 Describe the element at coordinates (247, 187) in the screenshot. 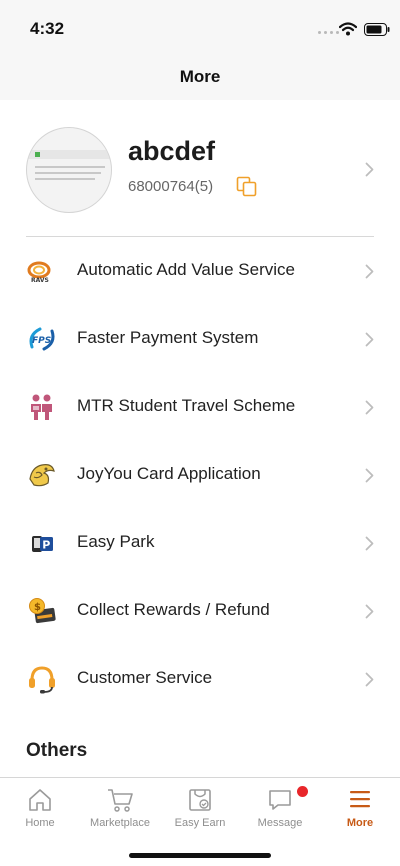

I see `copy-icon` at that location.